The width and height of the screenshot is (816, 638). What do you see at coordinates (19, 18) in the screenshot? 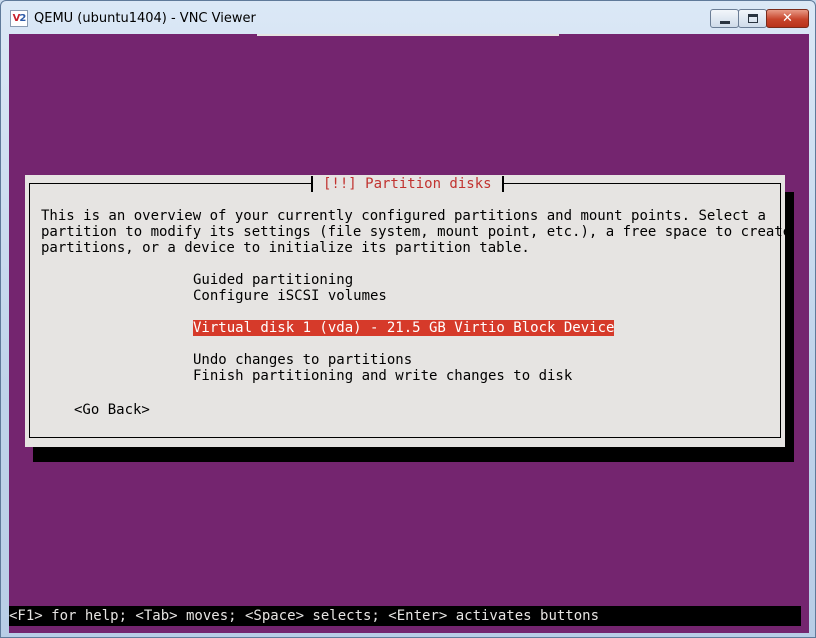
I see `vnc-viewer-icon: V2` at bounding box center [19, 18].